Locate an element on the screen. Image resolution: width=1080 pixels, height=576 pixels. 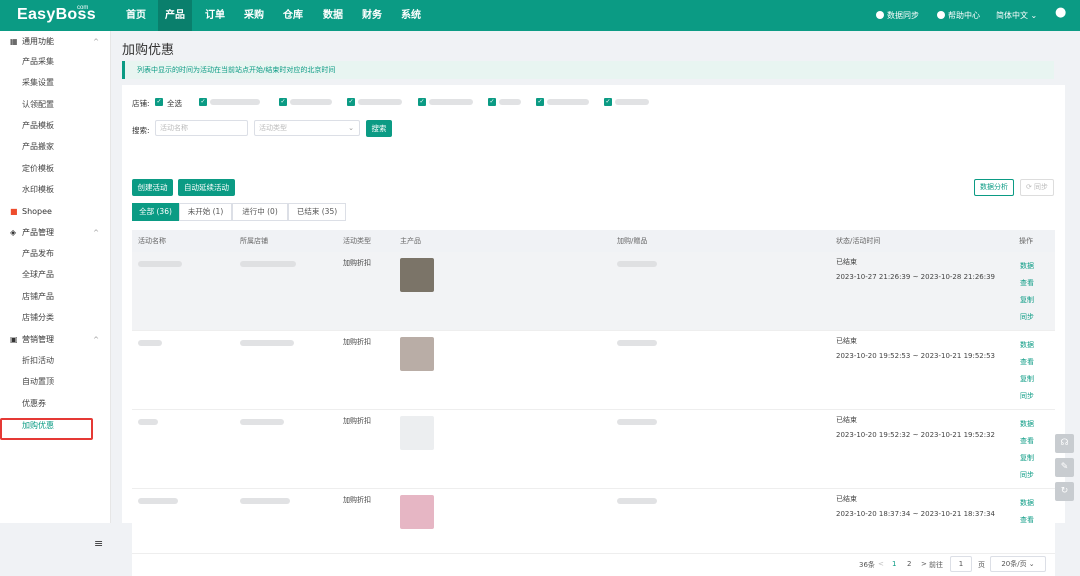
col-activity-name: 活动名称 is located at coordinates (152, 241).